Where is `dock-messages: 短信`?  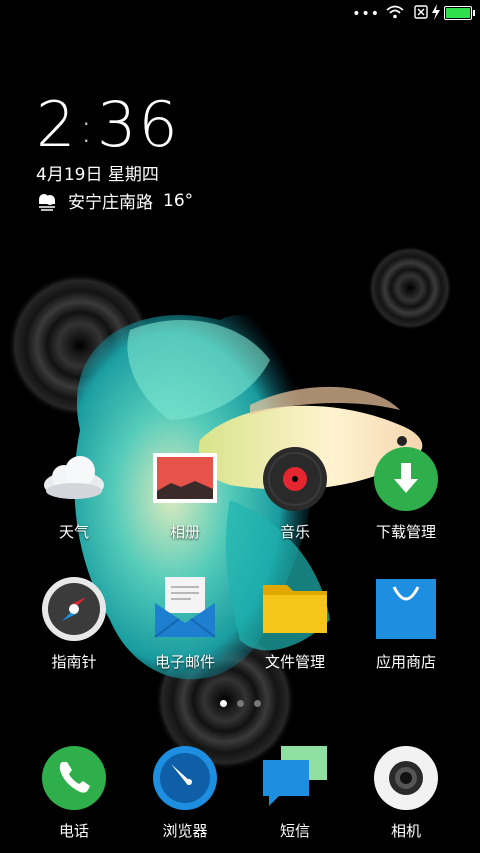 dock-messages: 短信 is located at coordinates (295, 792).